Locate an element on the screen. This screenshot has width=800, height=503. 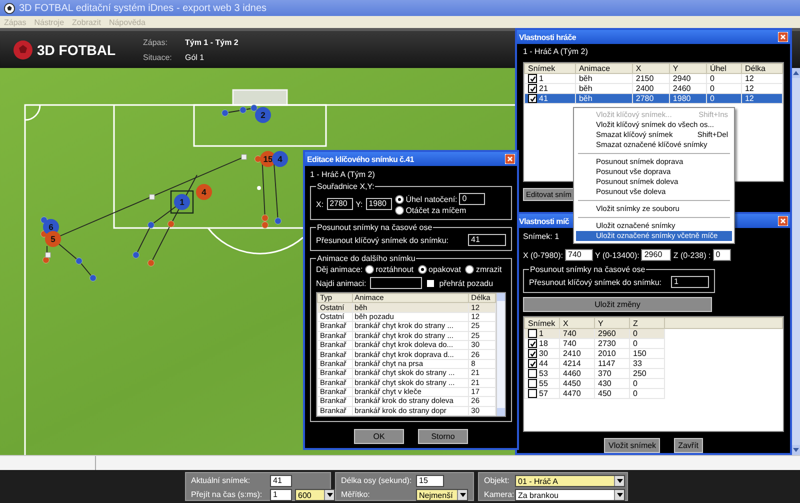
seconds-field: 1 is located at coordinates (281, 495).